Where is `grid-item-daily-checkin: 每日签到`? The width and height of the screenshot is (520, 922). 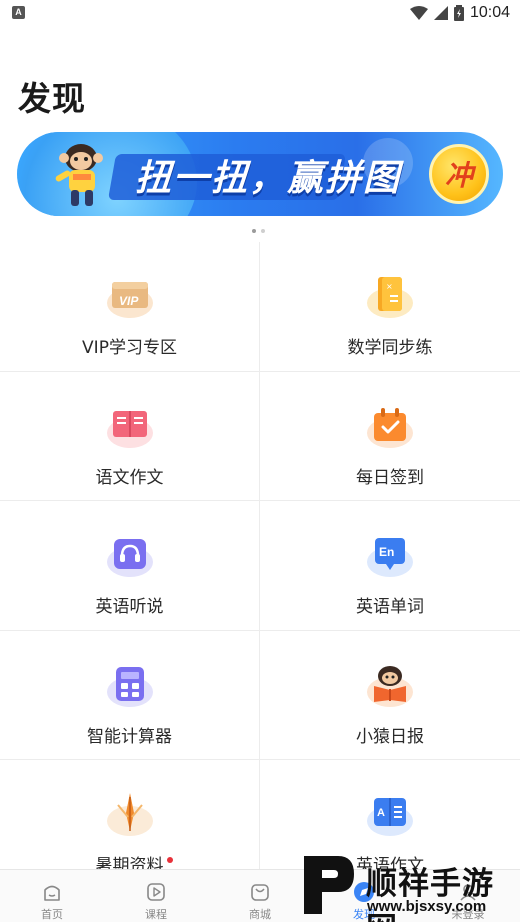
grid-item-daily-checkin: 每日签到 is located at coordinates (390, 436).